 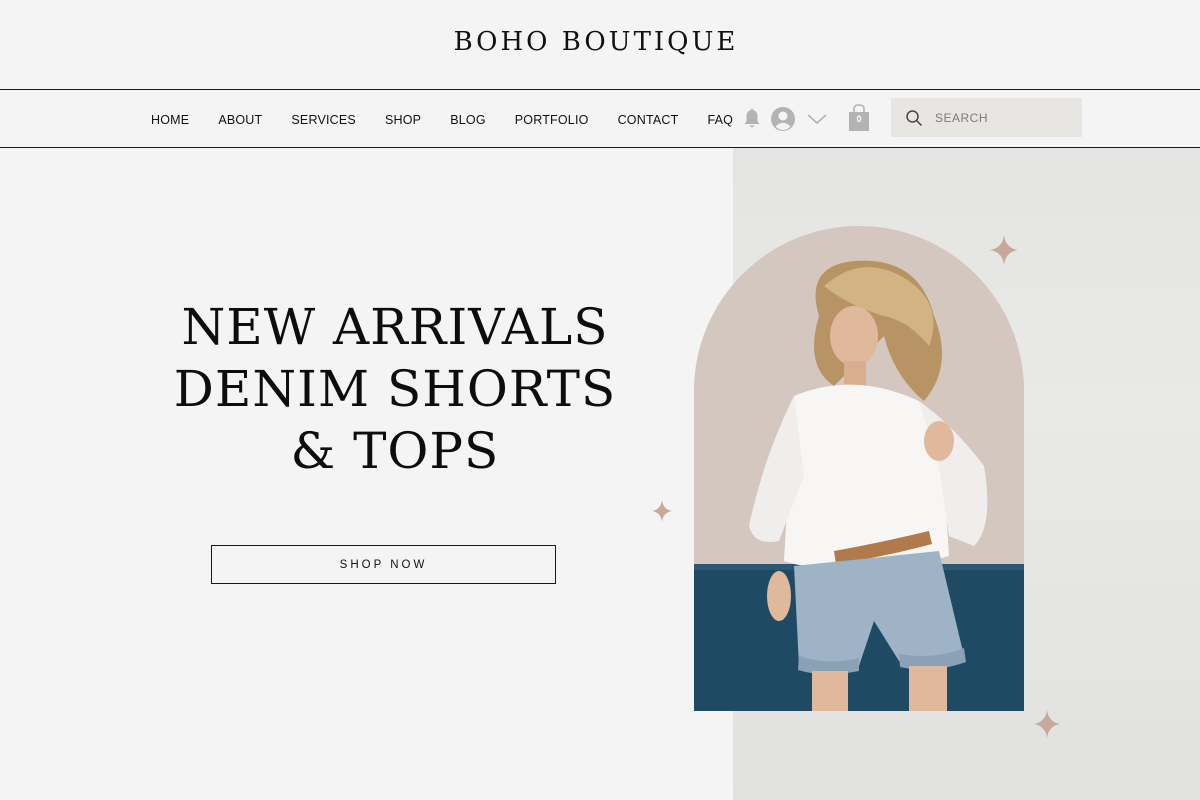 I want to click on nav-shop: SHOP, so click(x=403, y=120).